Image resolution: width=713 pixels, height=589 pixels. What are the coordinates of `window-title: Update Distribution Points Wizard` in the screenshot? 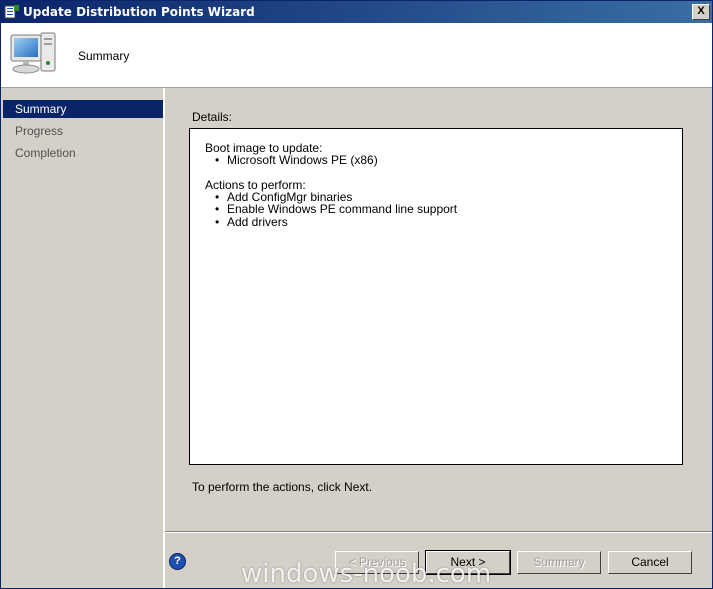 It's located at (139, 12).